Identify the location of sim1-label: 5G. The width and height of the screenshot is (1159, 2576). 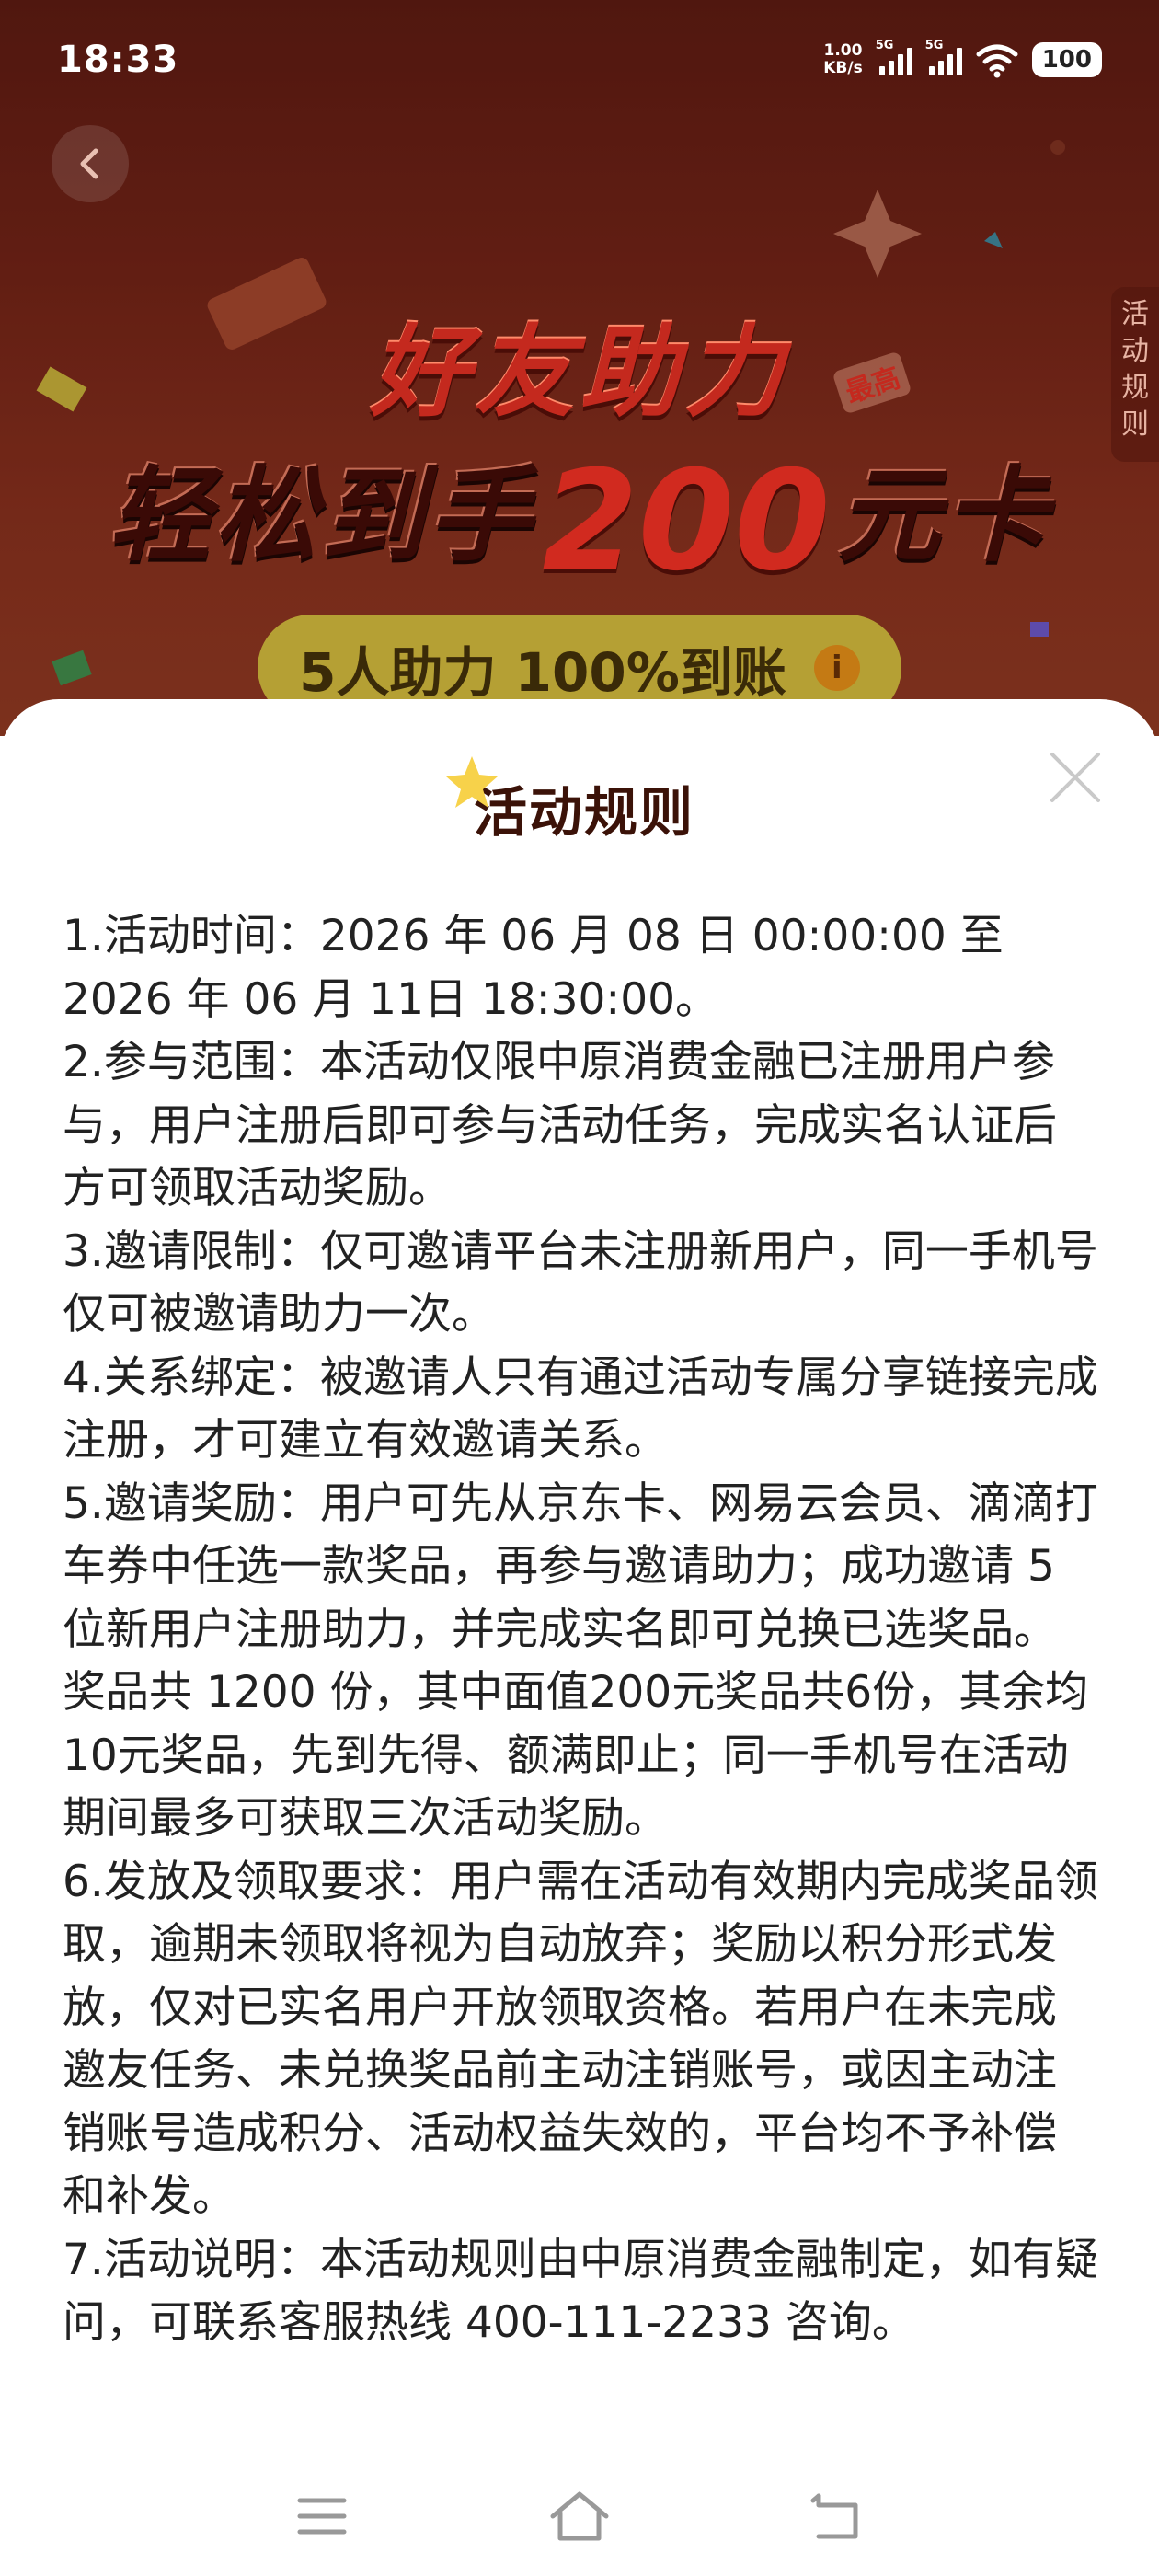
(884, 45).